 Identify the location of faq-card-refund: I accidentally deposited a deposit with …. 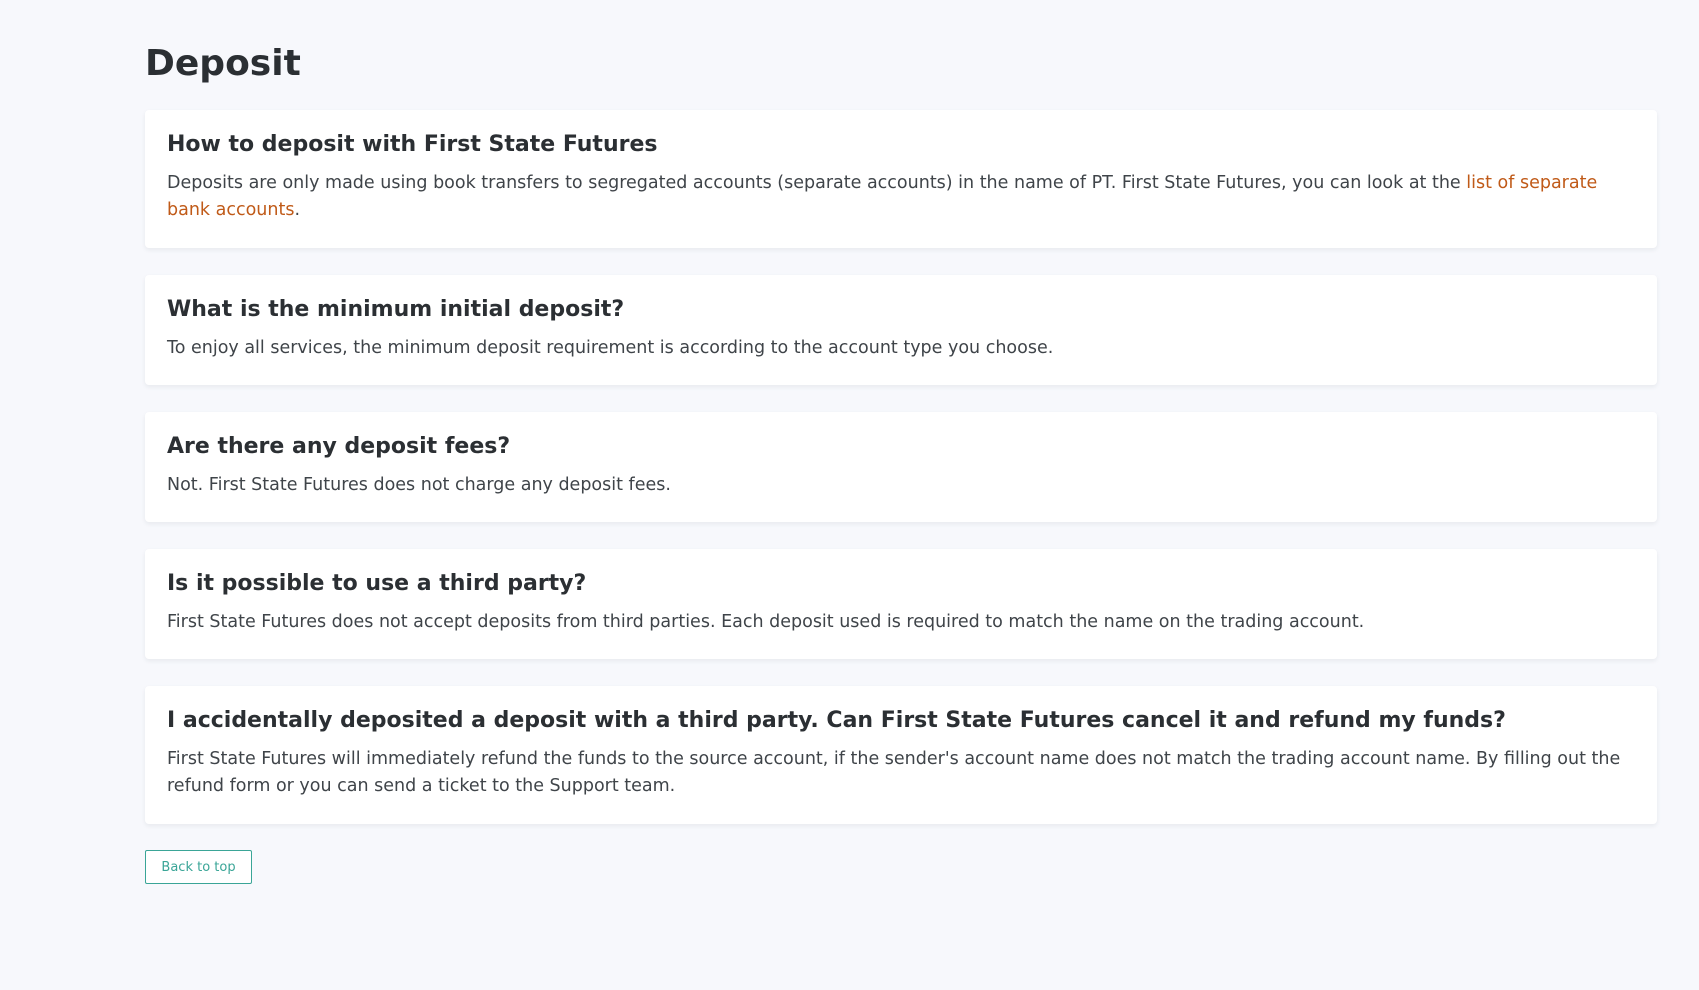
(901, 755).